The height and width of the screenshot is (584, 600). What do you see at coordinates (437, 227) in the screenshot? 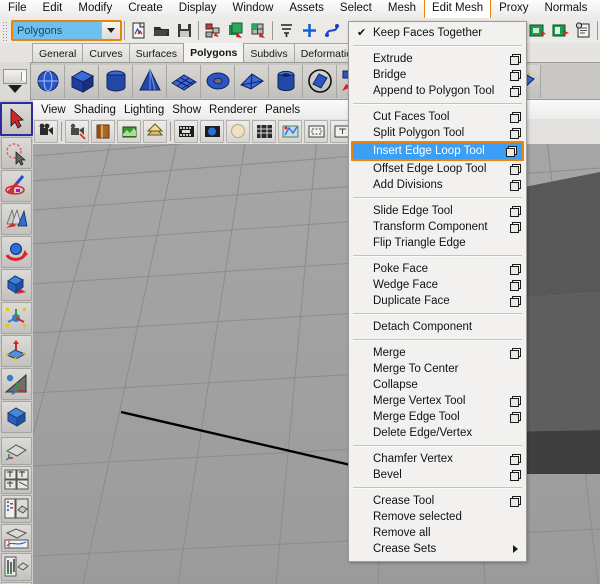
I see `menu-item-transform-component: Transform Component` at bounding box center [437, 227].